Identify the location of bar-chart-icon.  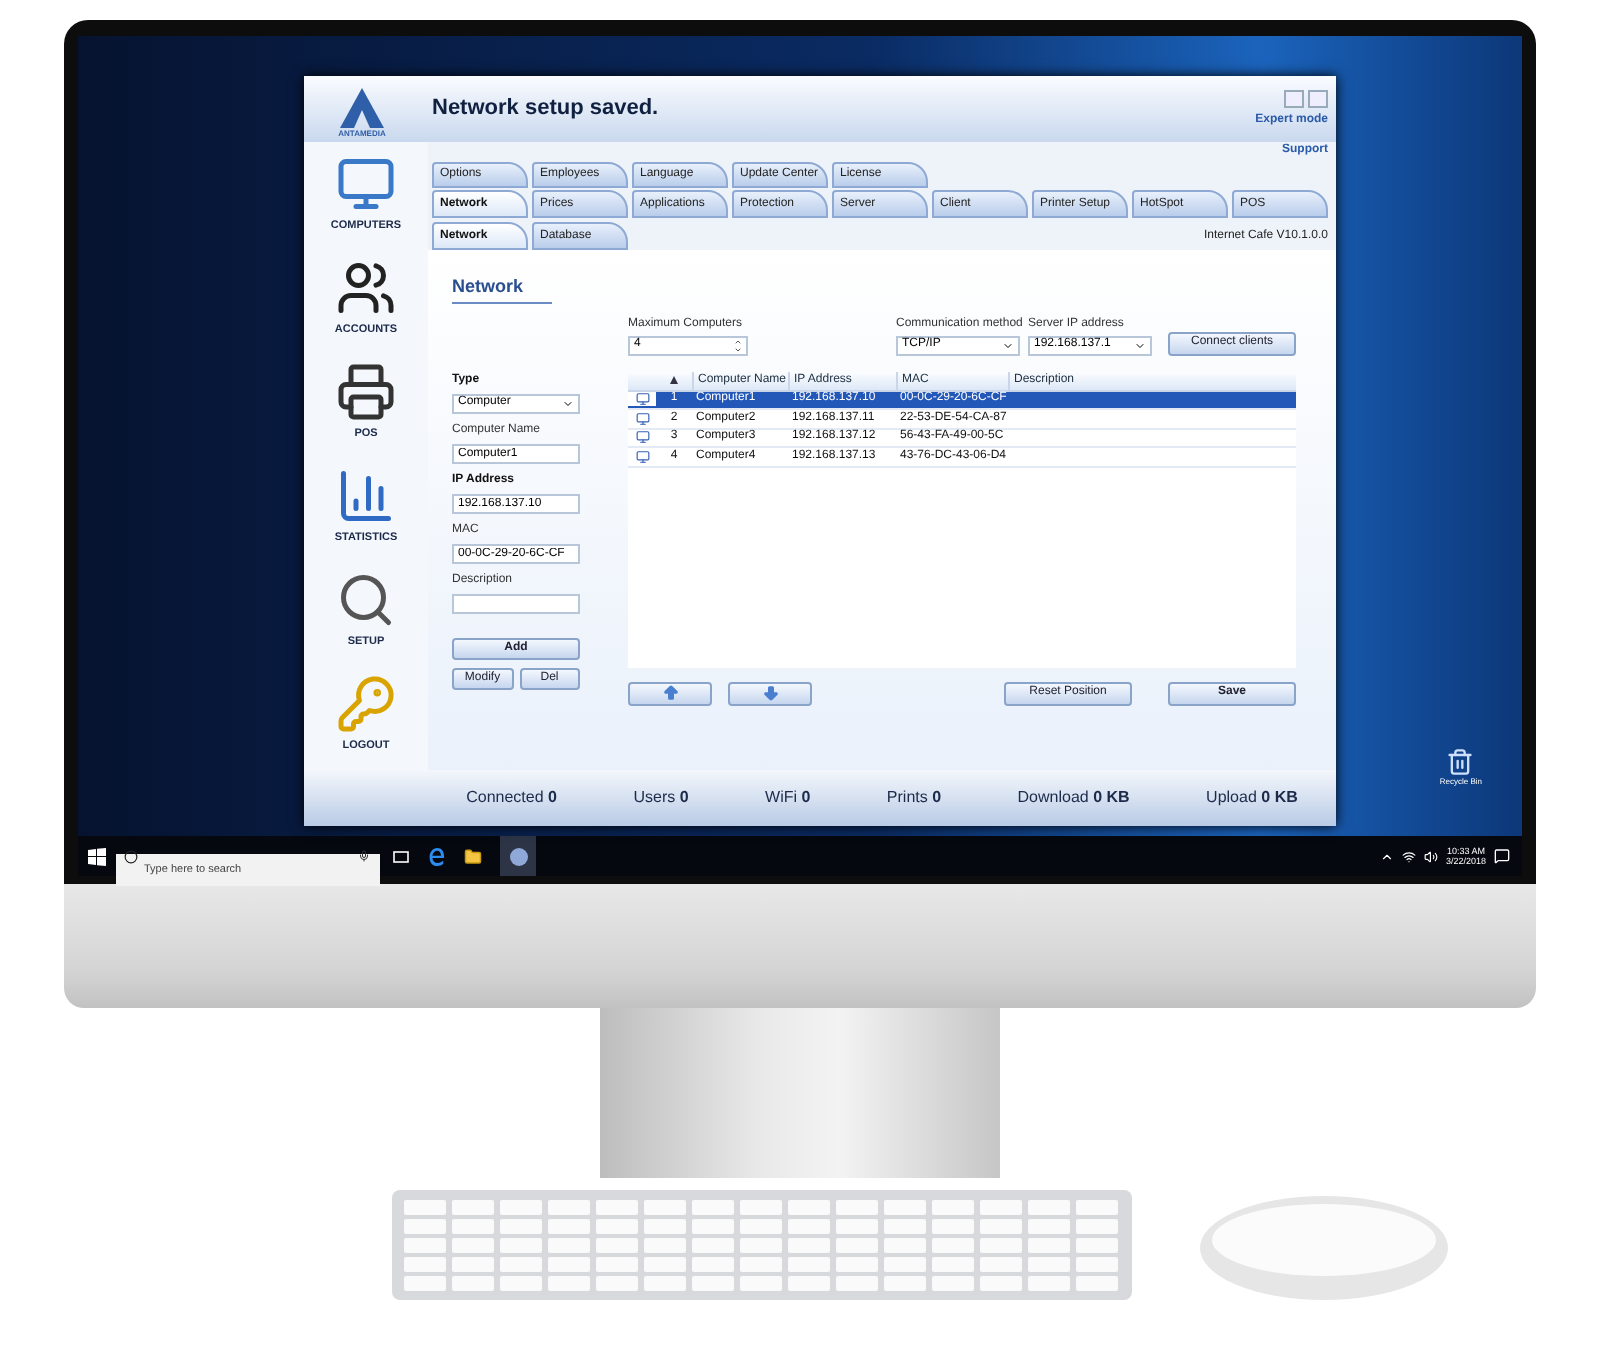
(366, 495).